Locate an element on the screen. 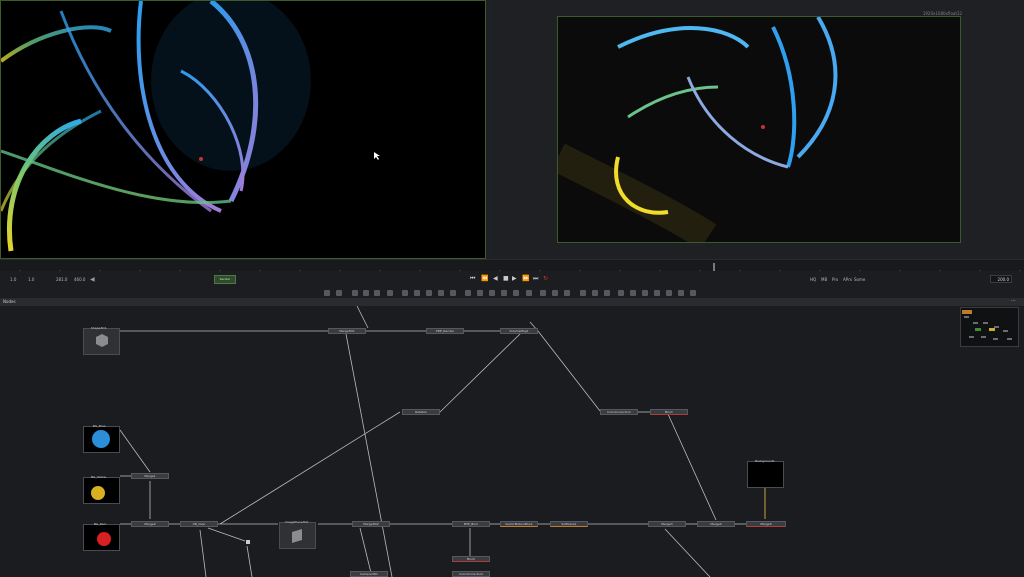 The image size is (1024, 577). pde-render-node: PDE_Render is located at coordinates (445, 331).